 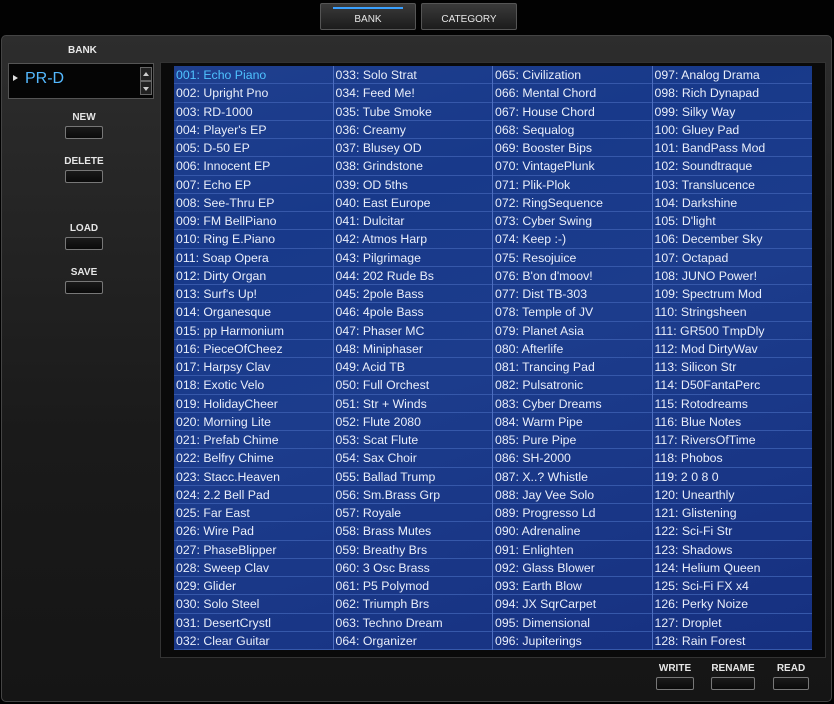 I want to click on patch-item: 098: Rich Dynapad, so click(x=732, y=93).